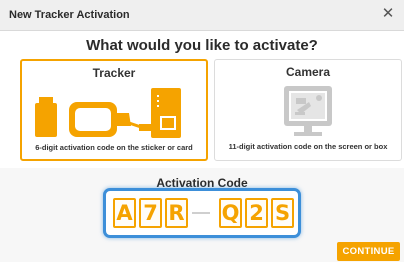 Image resolution: width=404 pixels, height=262 pixels. What do you see at coordinates (308, 72) in the screenshot?
I see `camera-option-title: Camera` at bounding box center [308, 72].